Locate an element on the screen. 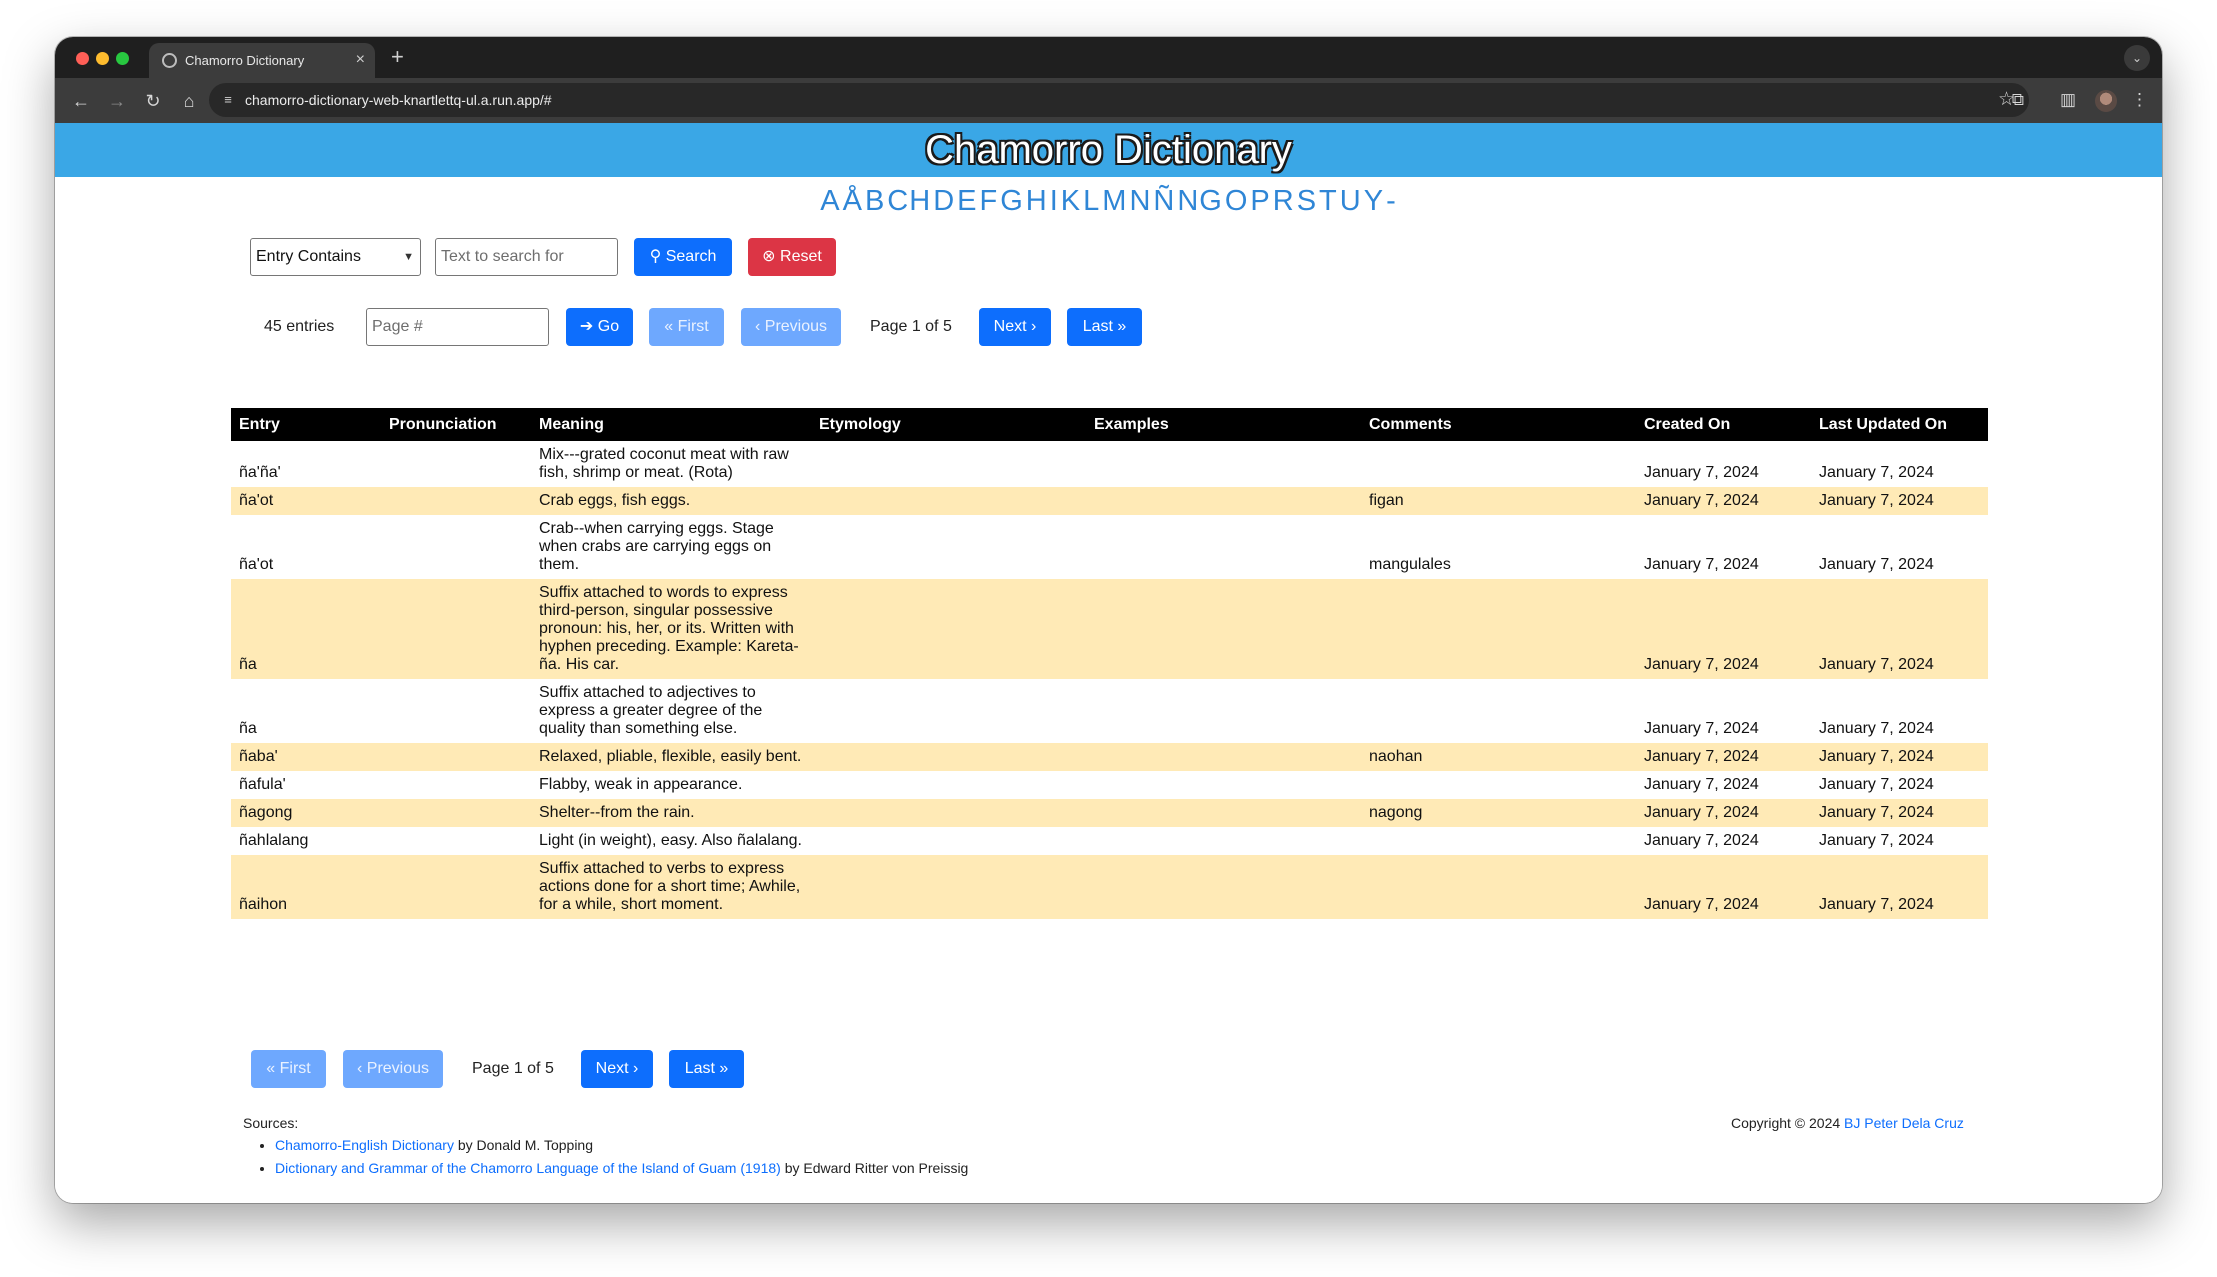 This screenshot has width=2217, height=1277. go-button: ➔ Go is located at coordinates (599, 327).